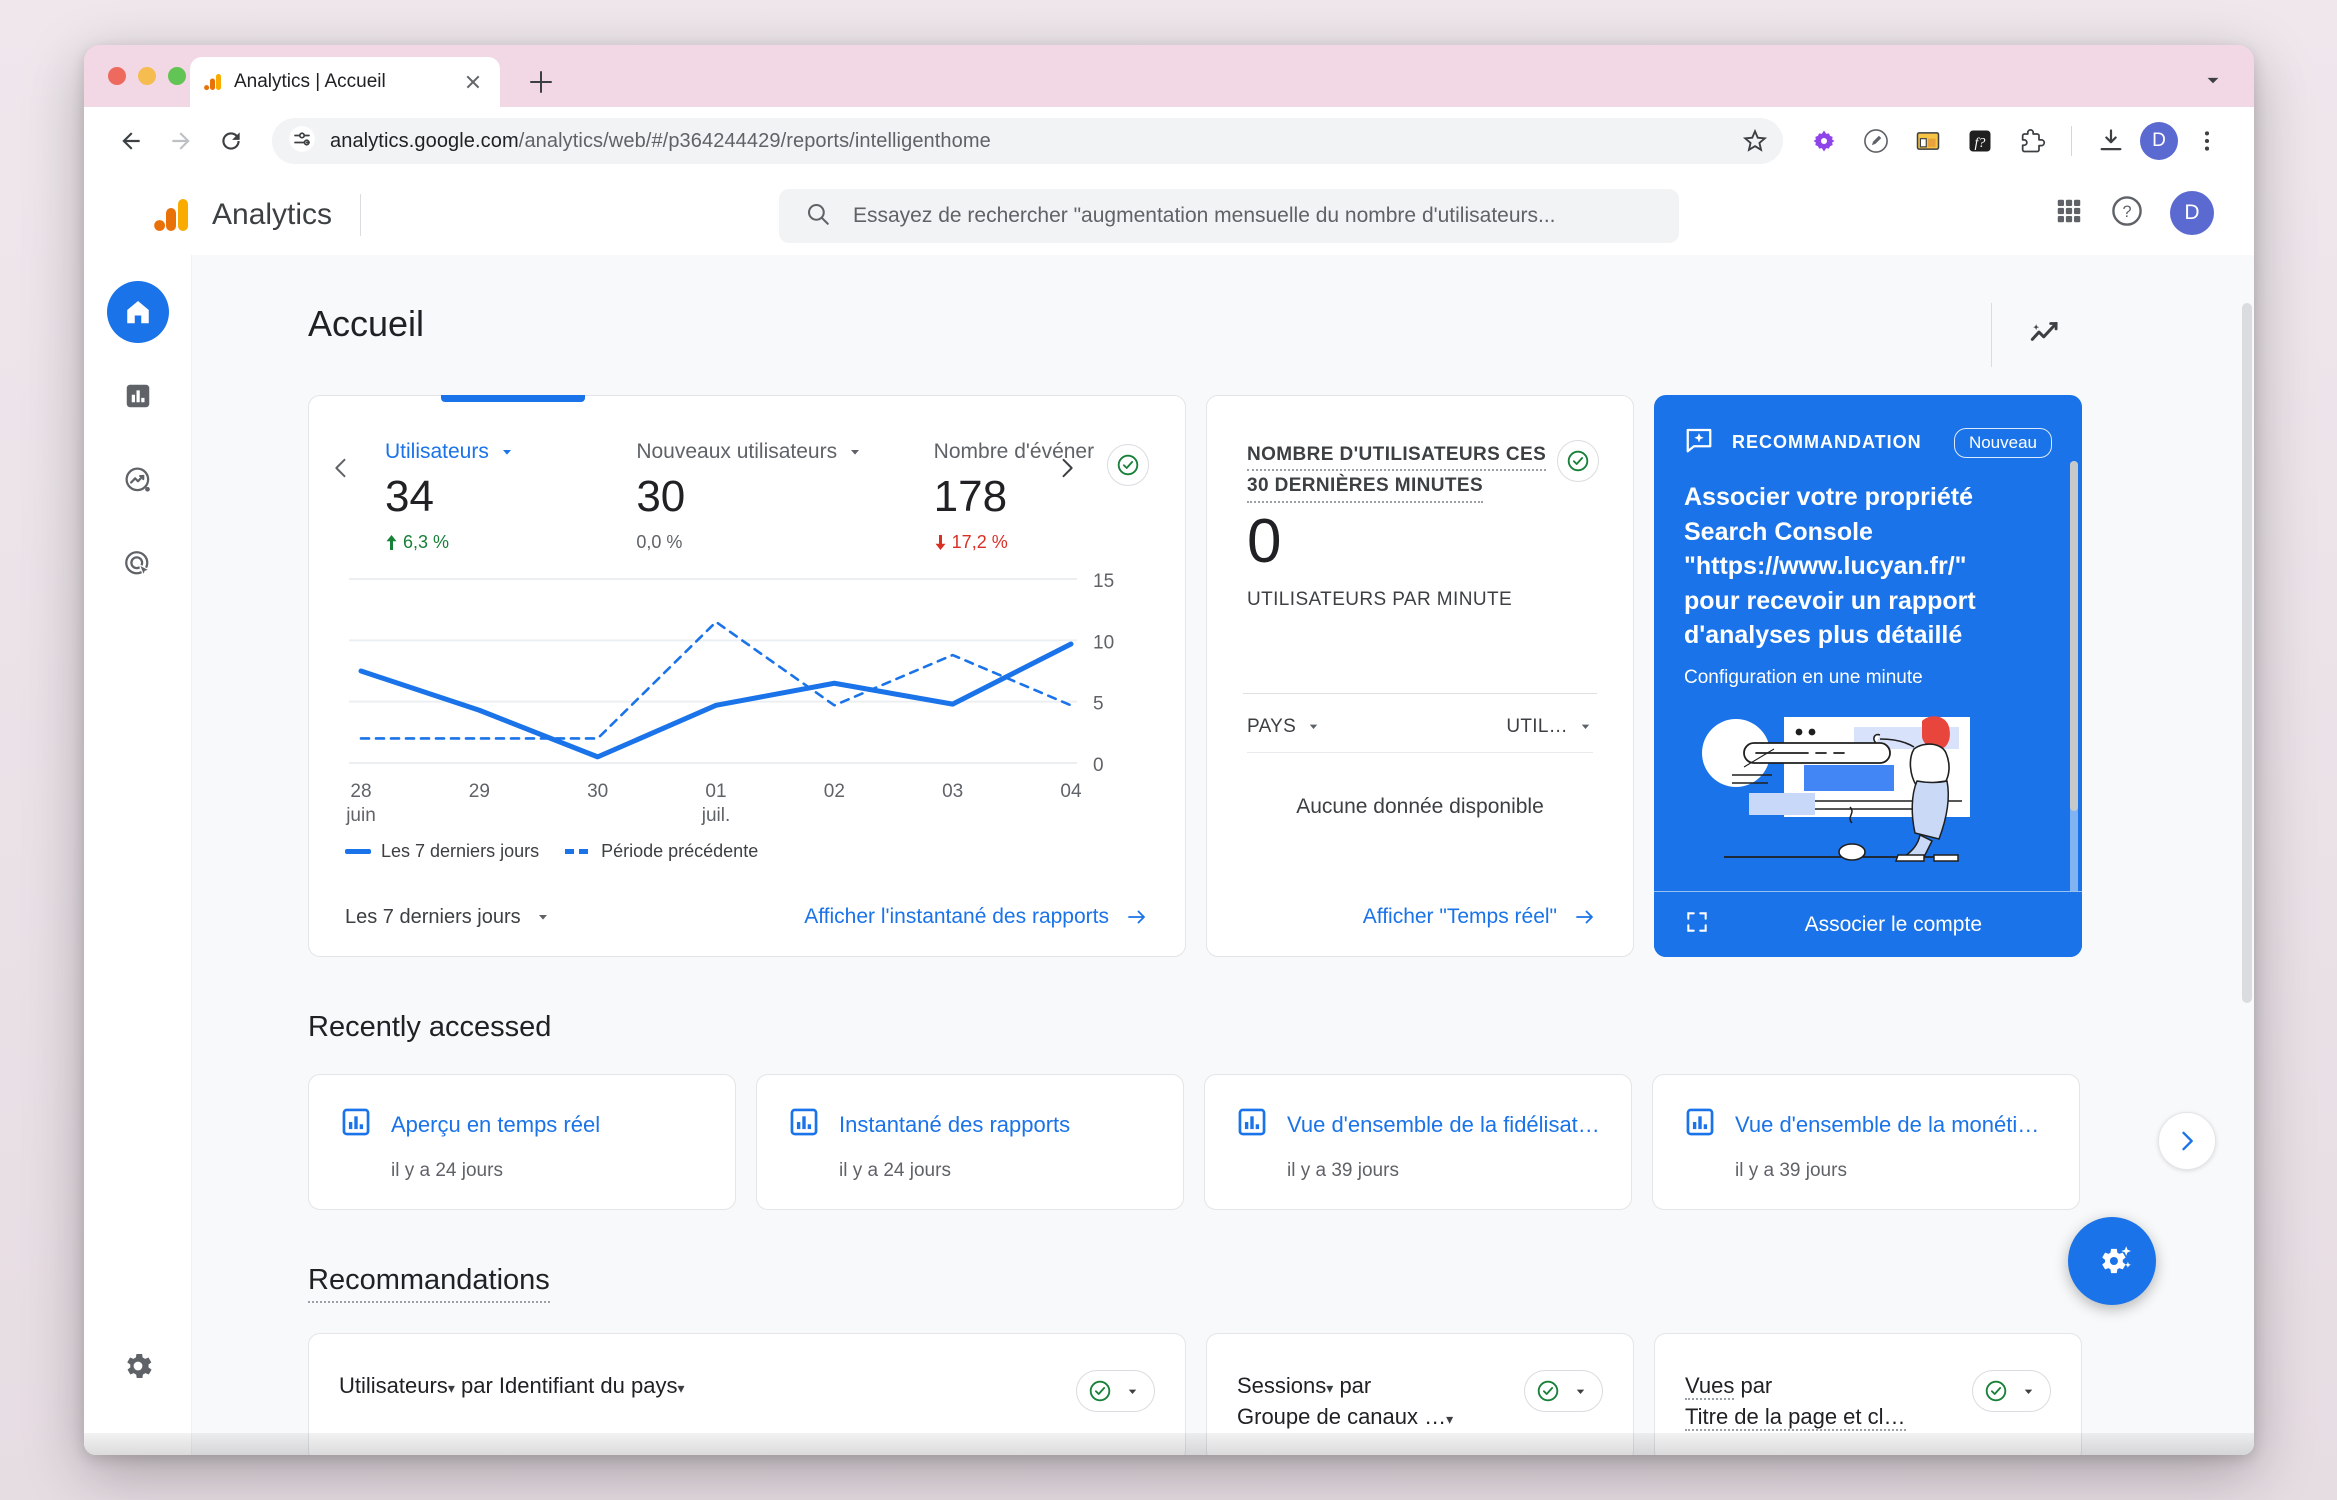 The height and width of the screenshot is (1500, 2337). Describe the element at coordinates (310, 81) in the screenshot. I see `tab-title: Analytics | Accueil` at that location.